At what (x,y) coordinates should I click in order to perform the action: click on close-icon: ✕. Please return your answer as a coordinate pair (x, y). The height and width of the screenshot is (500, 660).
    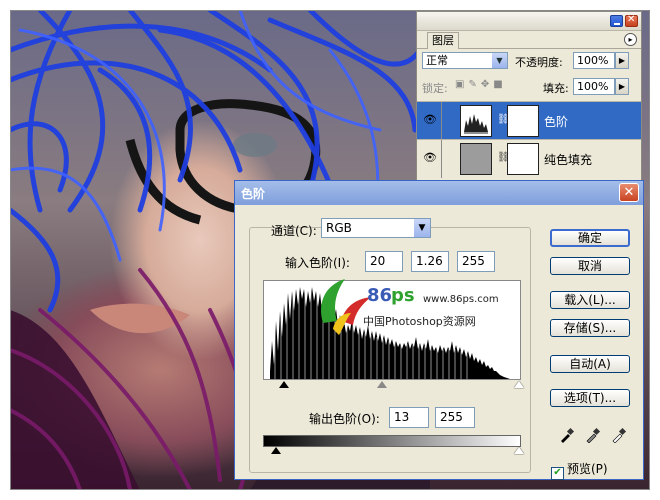
    Looking at the image, I should click on (629, 192).